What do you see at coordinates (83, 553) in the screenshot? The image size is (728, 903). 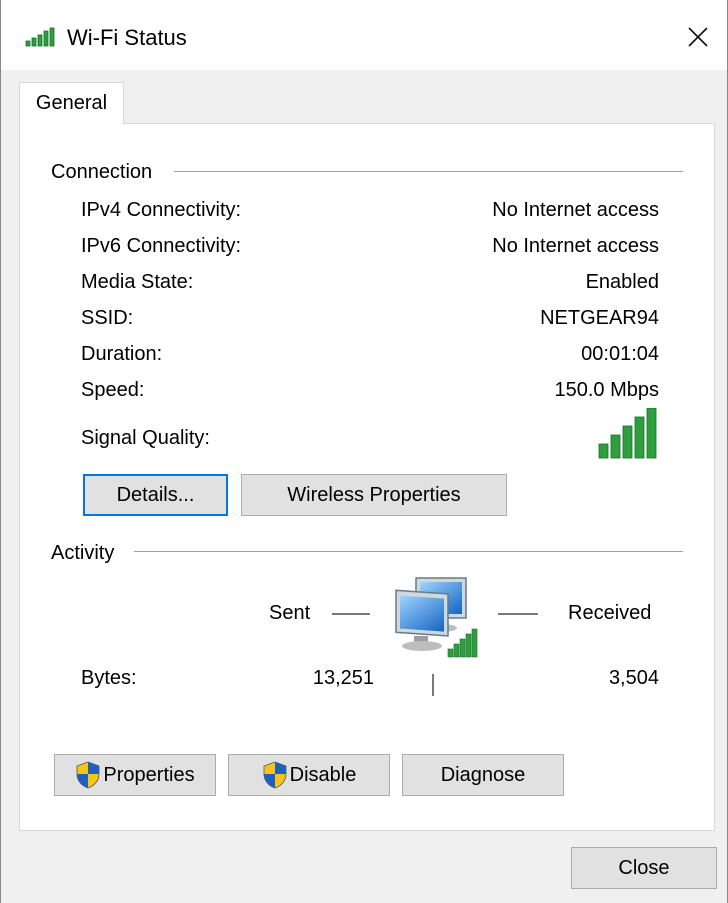 I see `activity-heading: Activity` at bounding box center [83, 553].